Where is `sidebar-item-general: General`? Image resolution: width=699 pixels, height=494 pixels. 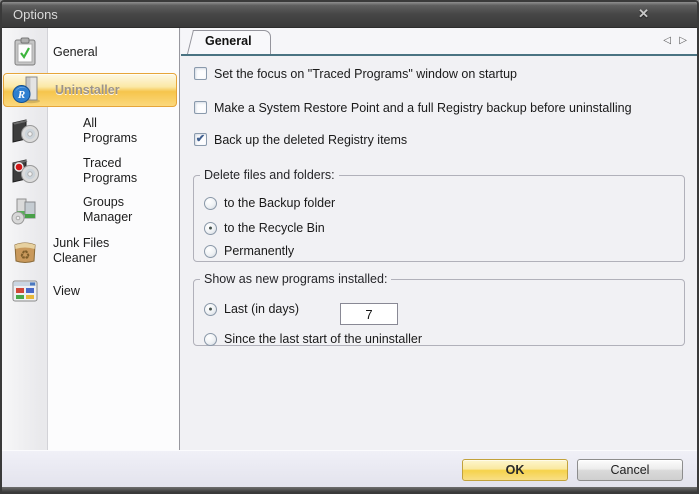 sidebar-item-general: General is located at coordinates (90, 52).